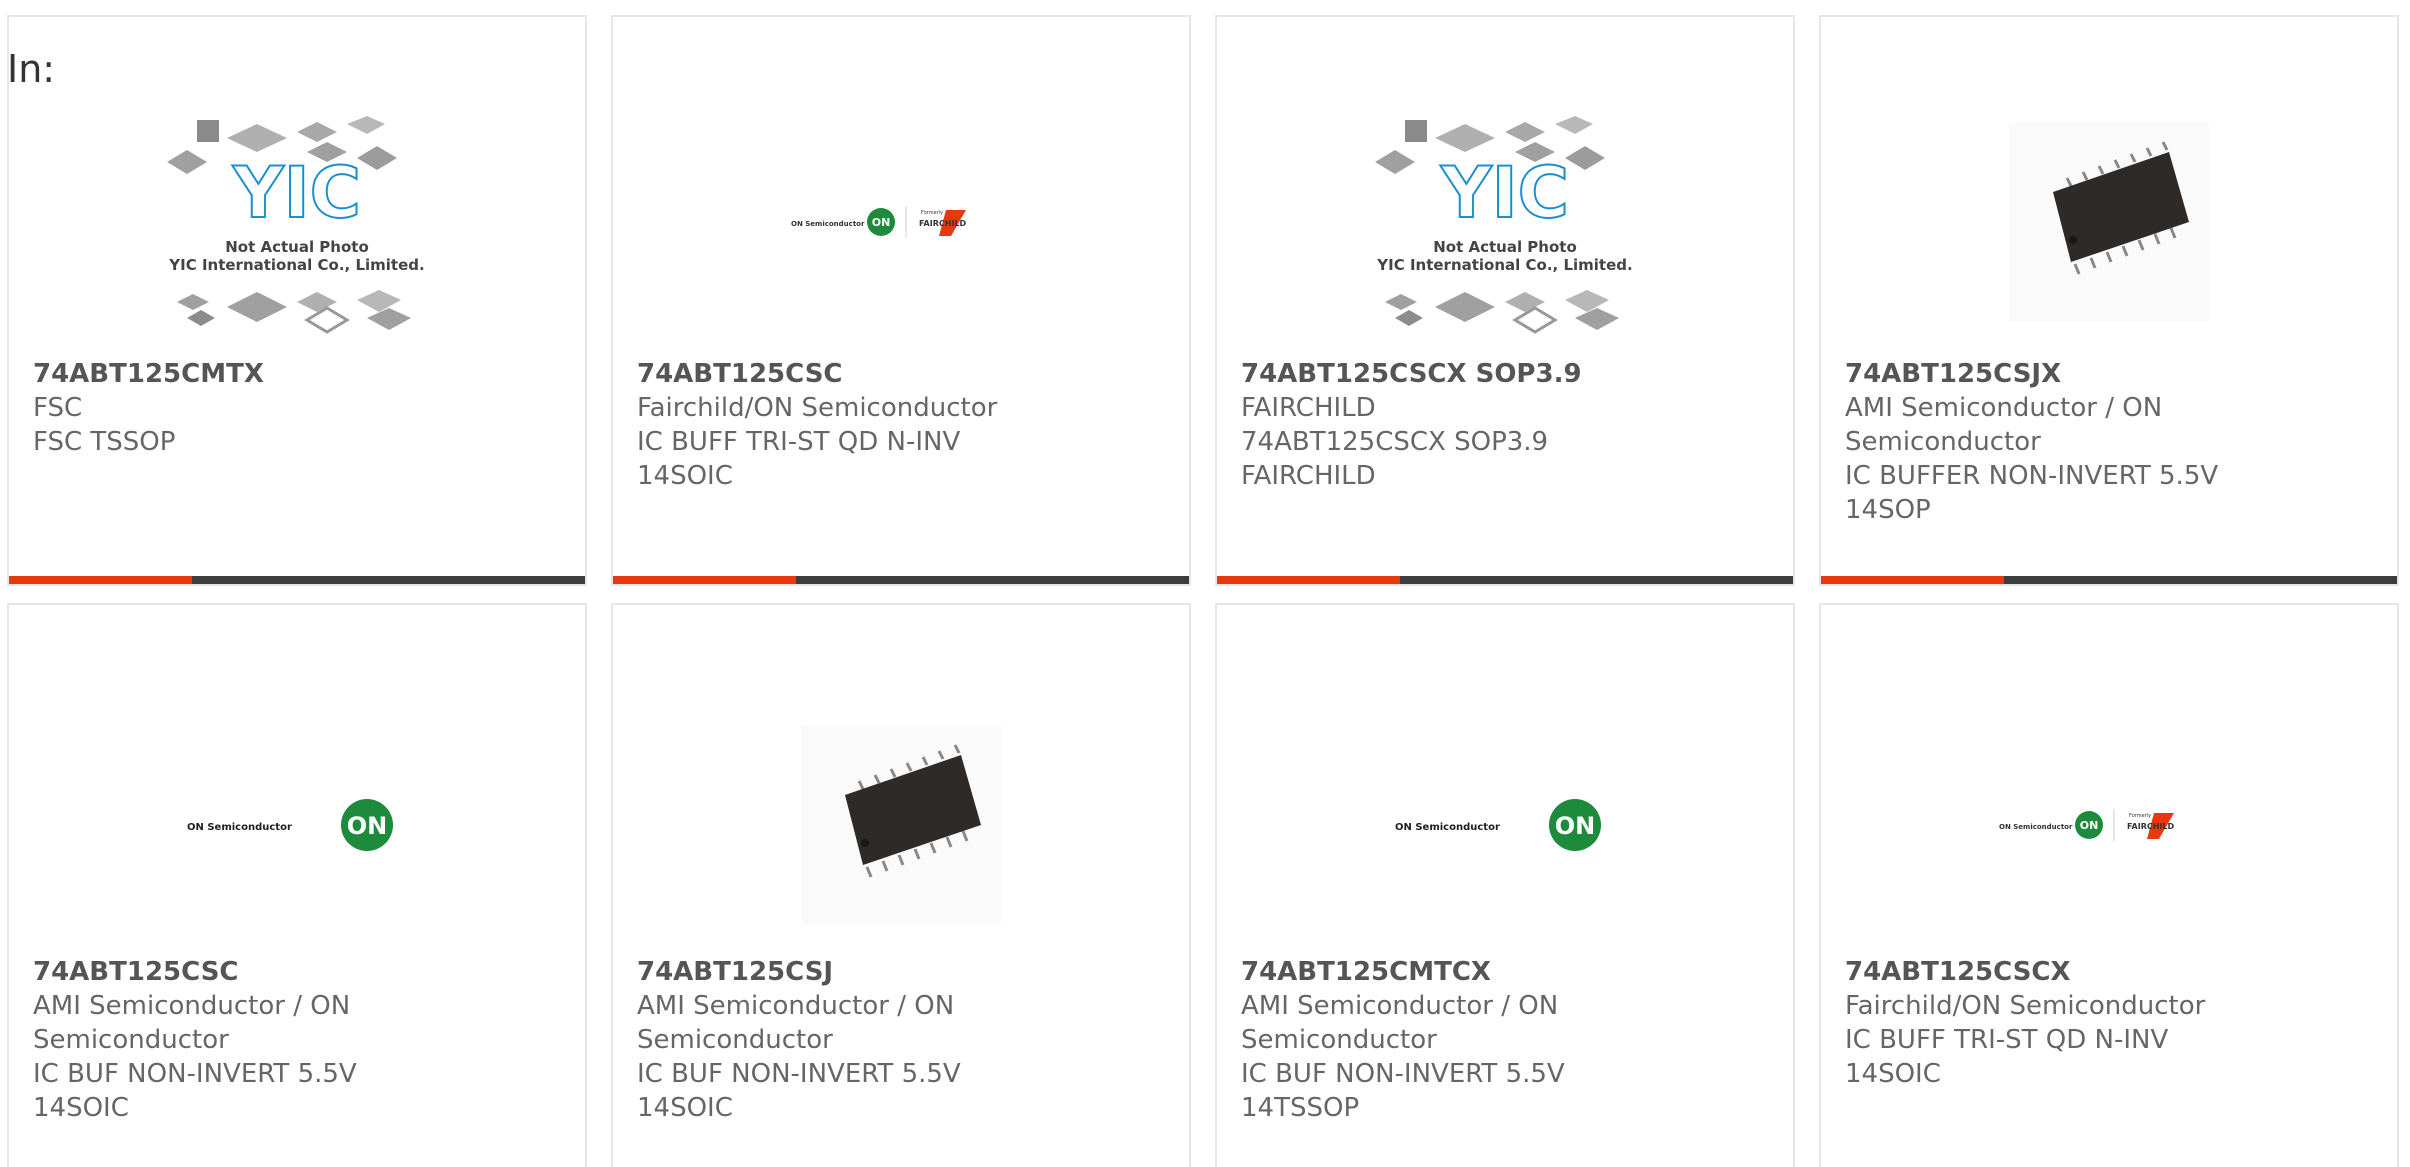 This screenshot has height=1167, width=2410. What do you see at coordinates (2032, 476) in the screenshot?
I see `description: IC BUFFER NON-INVERT 5.5V` at bounding box center [2032, 476].